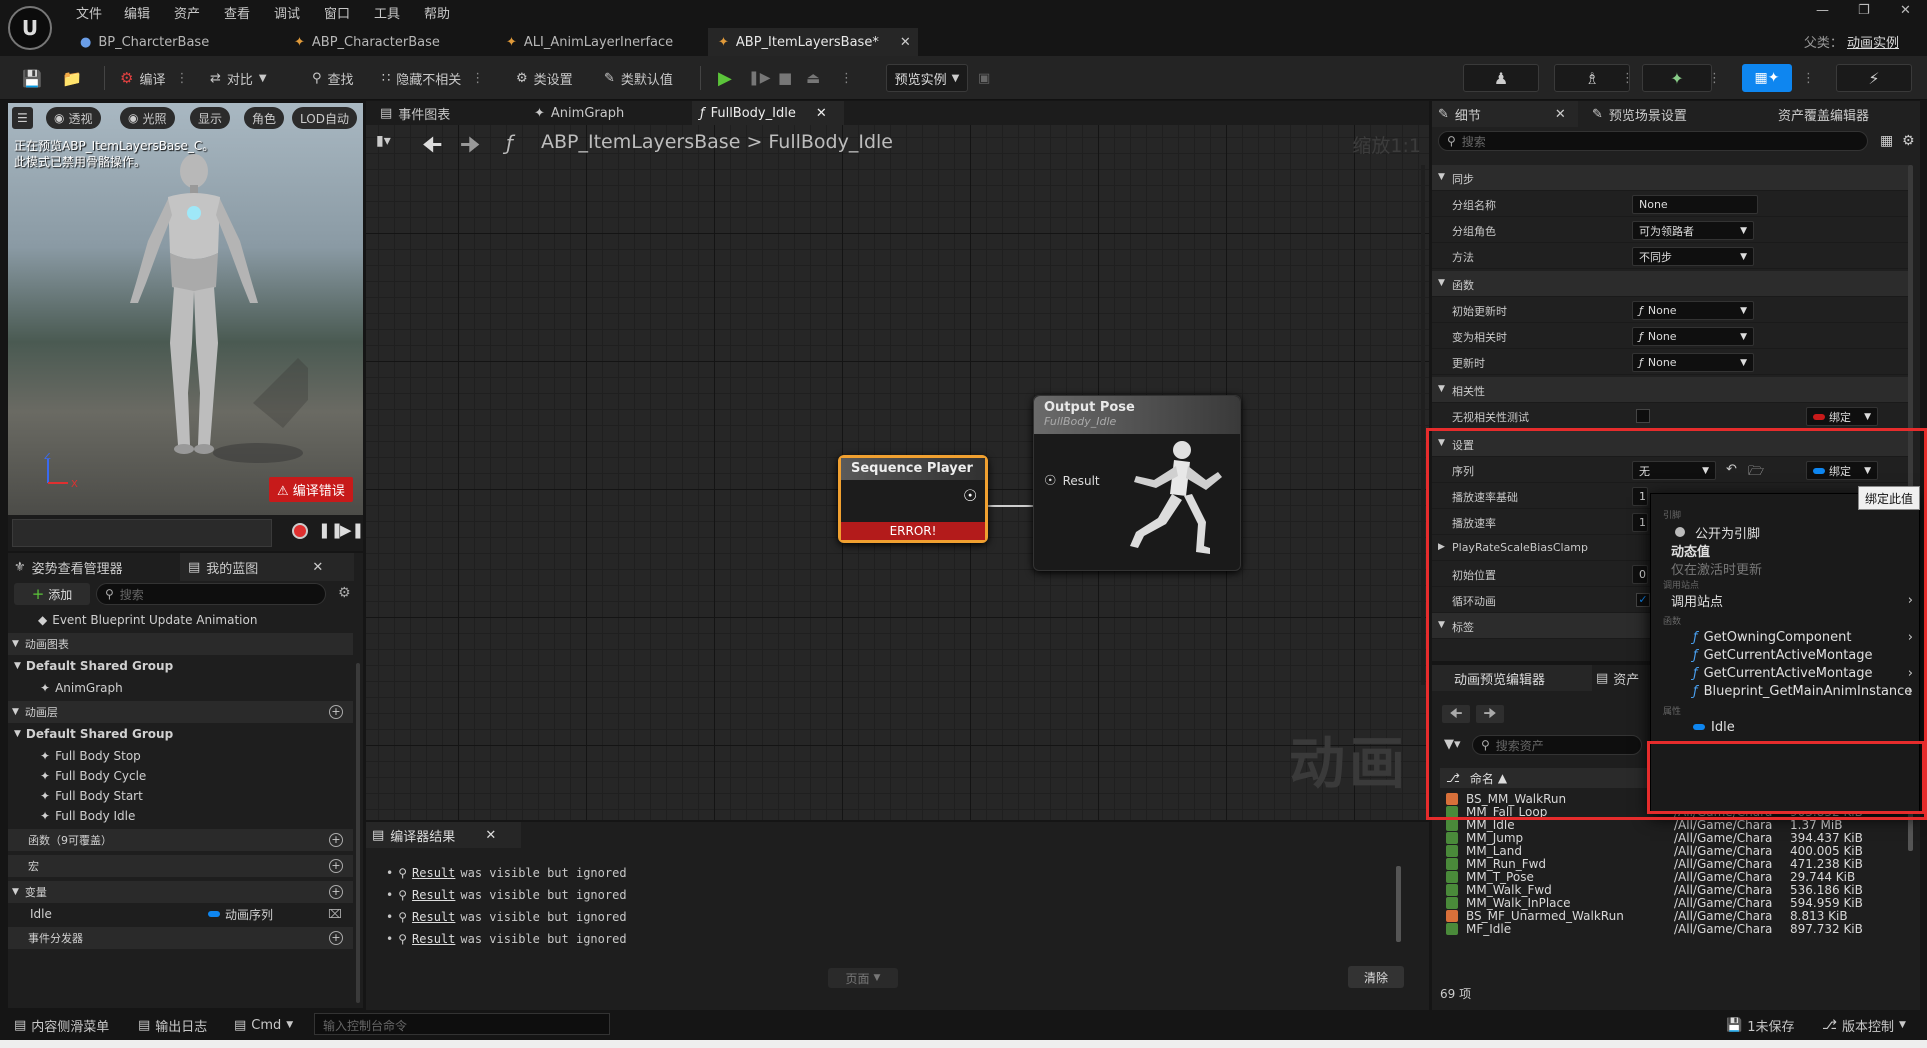  I want to click on variable-type: 动画序列, so click(240, 914).